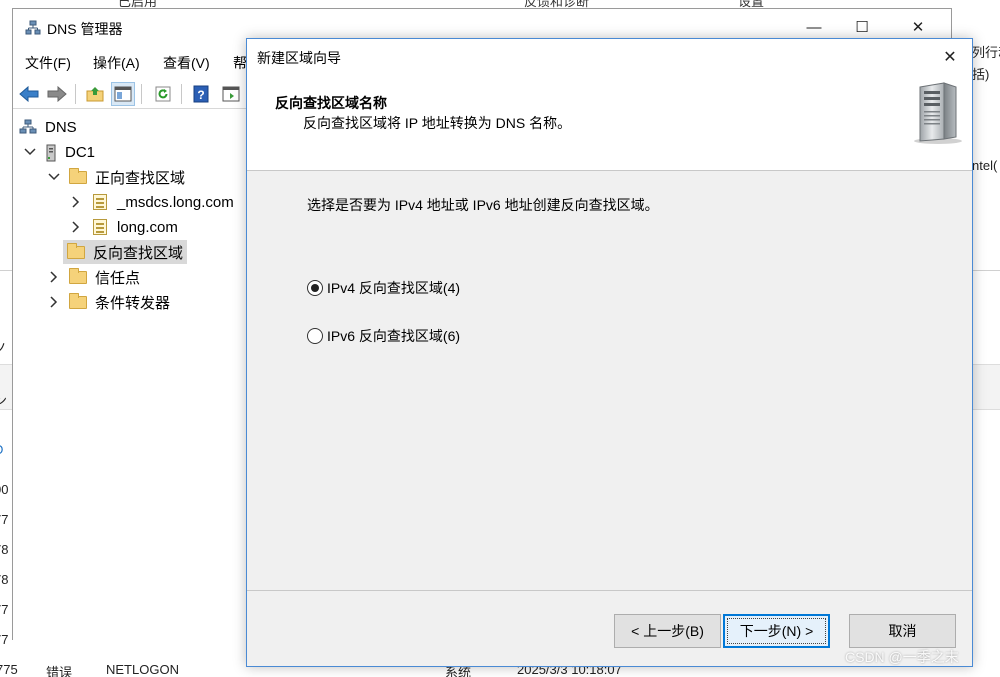 Image resolution: width=1000 pixels, height=677 pixels. Describe the element at coordinates (437, 123) in the screenshot. I see `wizard-page-subtitle: 反向查找区域将 IP 地址转换为 DNS 名称。` at that location.